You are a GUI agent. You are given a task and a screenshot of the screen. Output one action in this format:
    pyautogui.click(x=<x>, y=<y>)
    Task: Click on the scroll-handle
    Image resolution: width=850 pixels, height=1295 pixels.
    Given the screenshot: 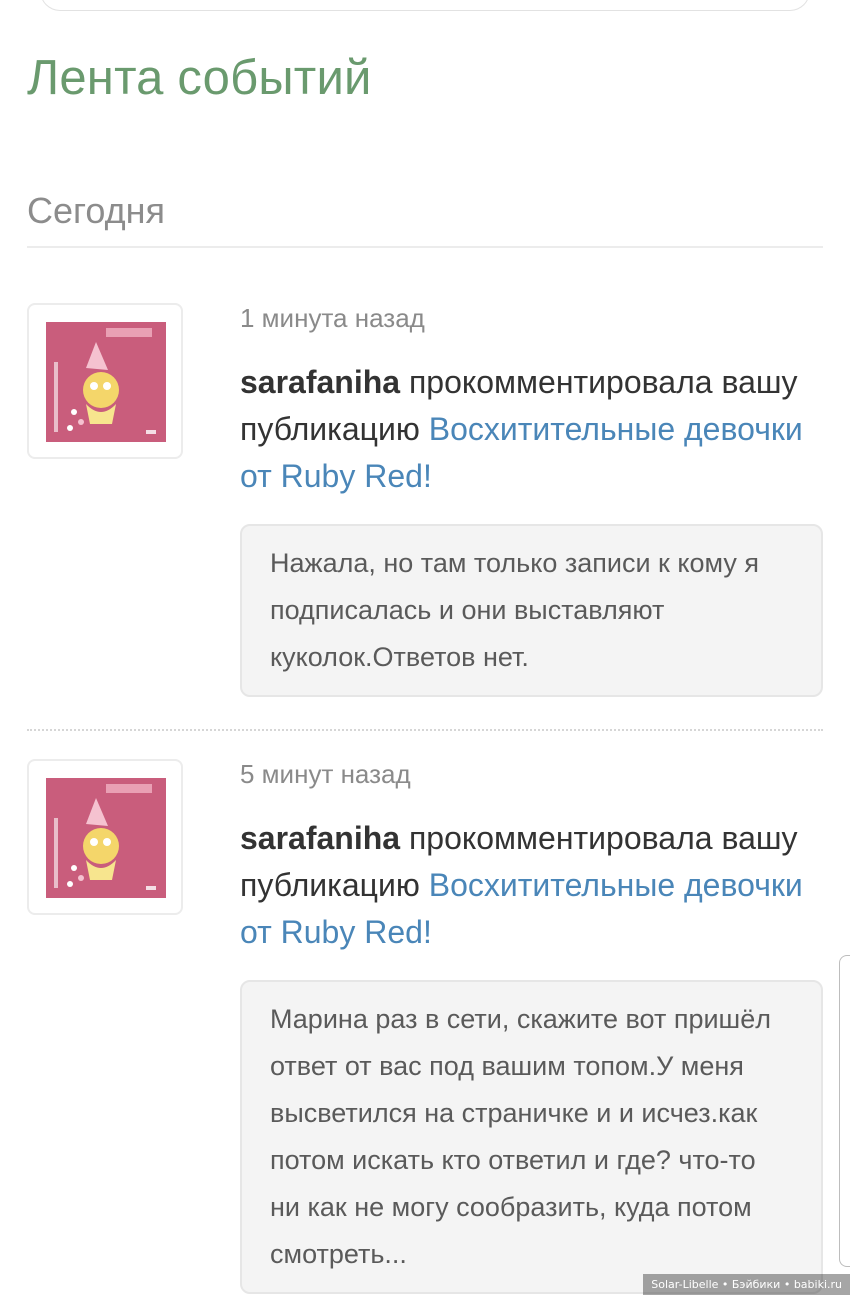 What is the action you would take?
    pyautogui.click(x=844, y=1111)
    